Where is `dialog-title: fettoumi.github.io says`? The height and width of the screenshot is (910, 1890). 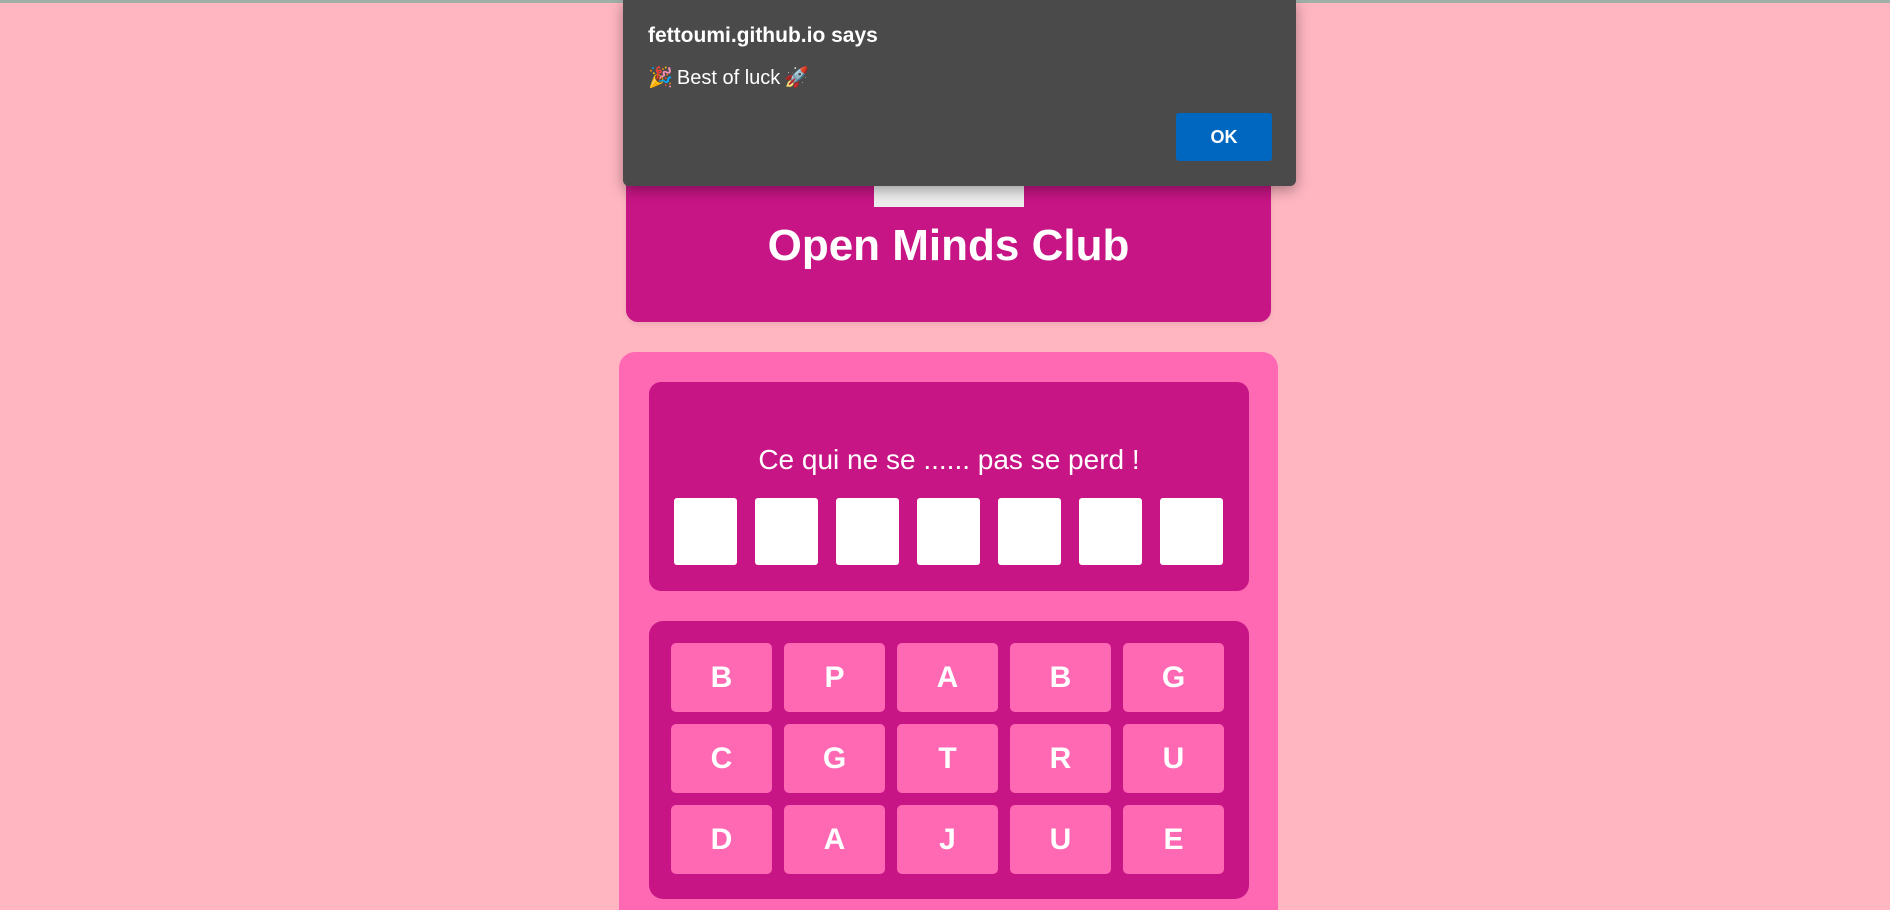
dialog-title: fettoumi.github.io says is located at coordinates (763, 35).